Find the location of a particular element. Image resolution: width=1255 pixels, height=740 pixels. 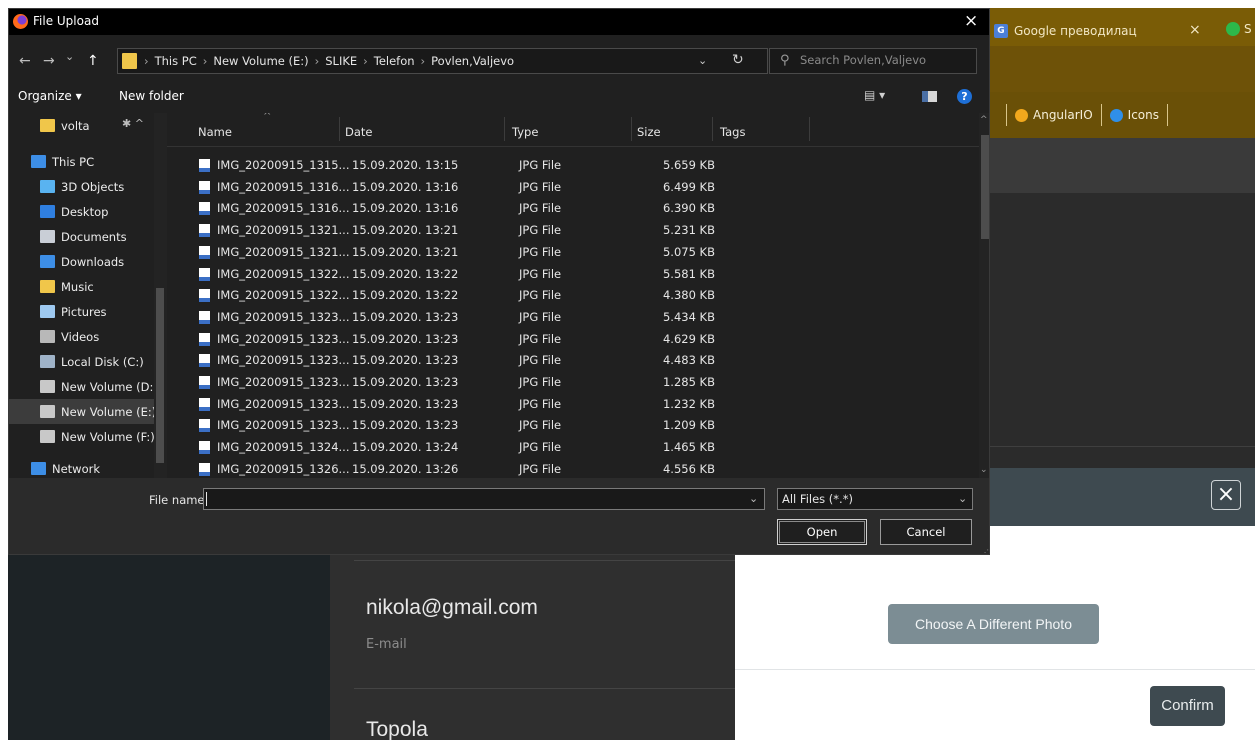

new-folder-button: New folder is located at coordinates (151, 96).